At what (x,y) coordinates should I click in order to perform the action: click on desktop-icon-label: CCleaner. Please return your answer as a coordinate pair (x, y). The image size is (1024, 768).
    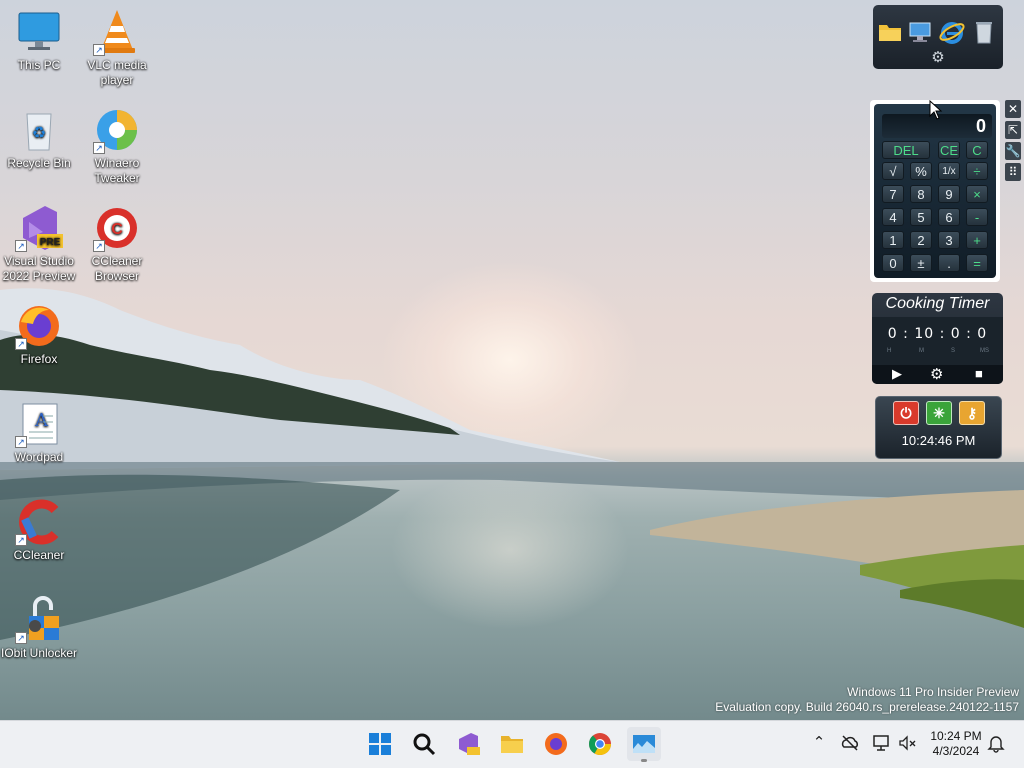
    Looking at the image, I should click on (39, 555).